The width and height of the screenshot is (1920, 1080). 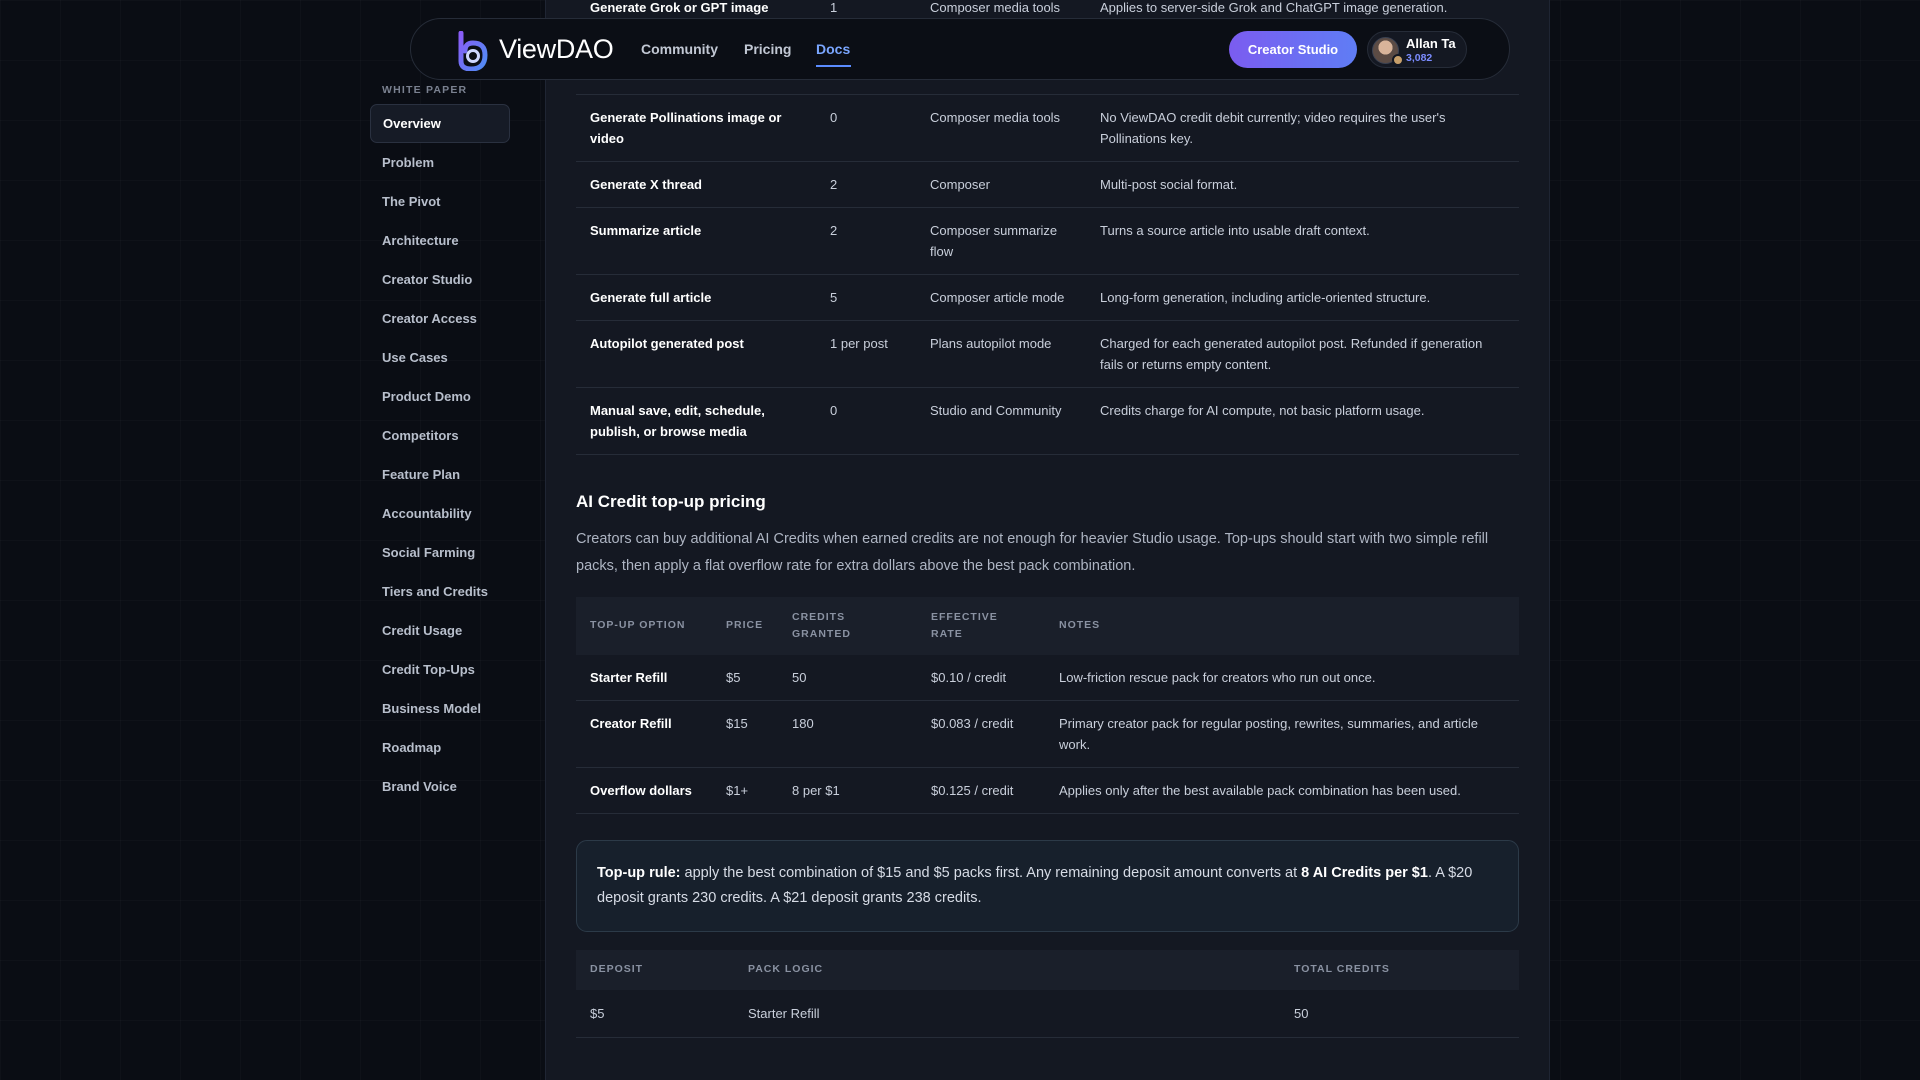 I want to click on sidebar-item-accountability: Accountability, so click(x=440, y=513).